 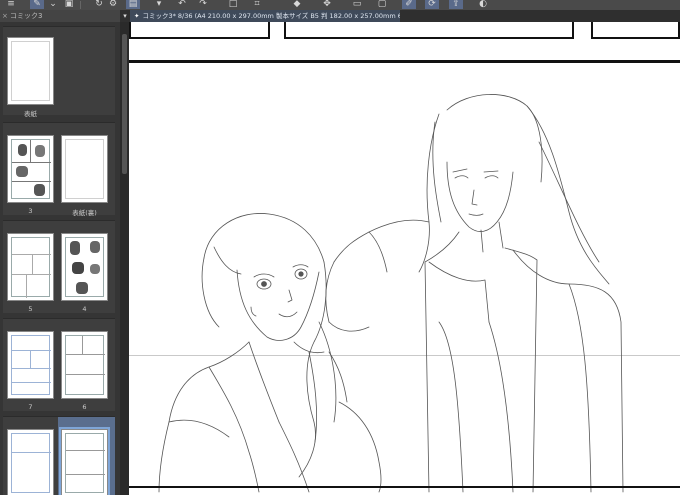 What do you see at coordinates (84, 407) in the screenshot?
I see `page-label: 6` at bounding box center [84, 407].